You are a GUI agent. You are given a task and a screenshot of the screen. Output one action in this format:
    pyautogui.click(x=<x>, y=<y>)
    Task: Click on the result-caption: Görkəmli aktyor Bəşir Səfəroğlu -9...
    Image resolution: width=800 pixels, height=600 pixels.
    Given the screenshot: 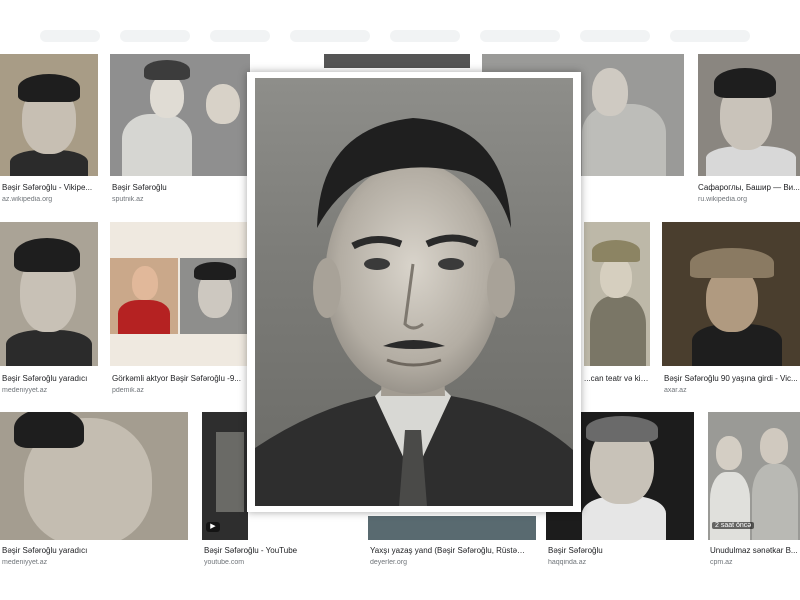 What is the action you would take?
    pyautogui.click(x=180, y=378)
    